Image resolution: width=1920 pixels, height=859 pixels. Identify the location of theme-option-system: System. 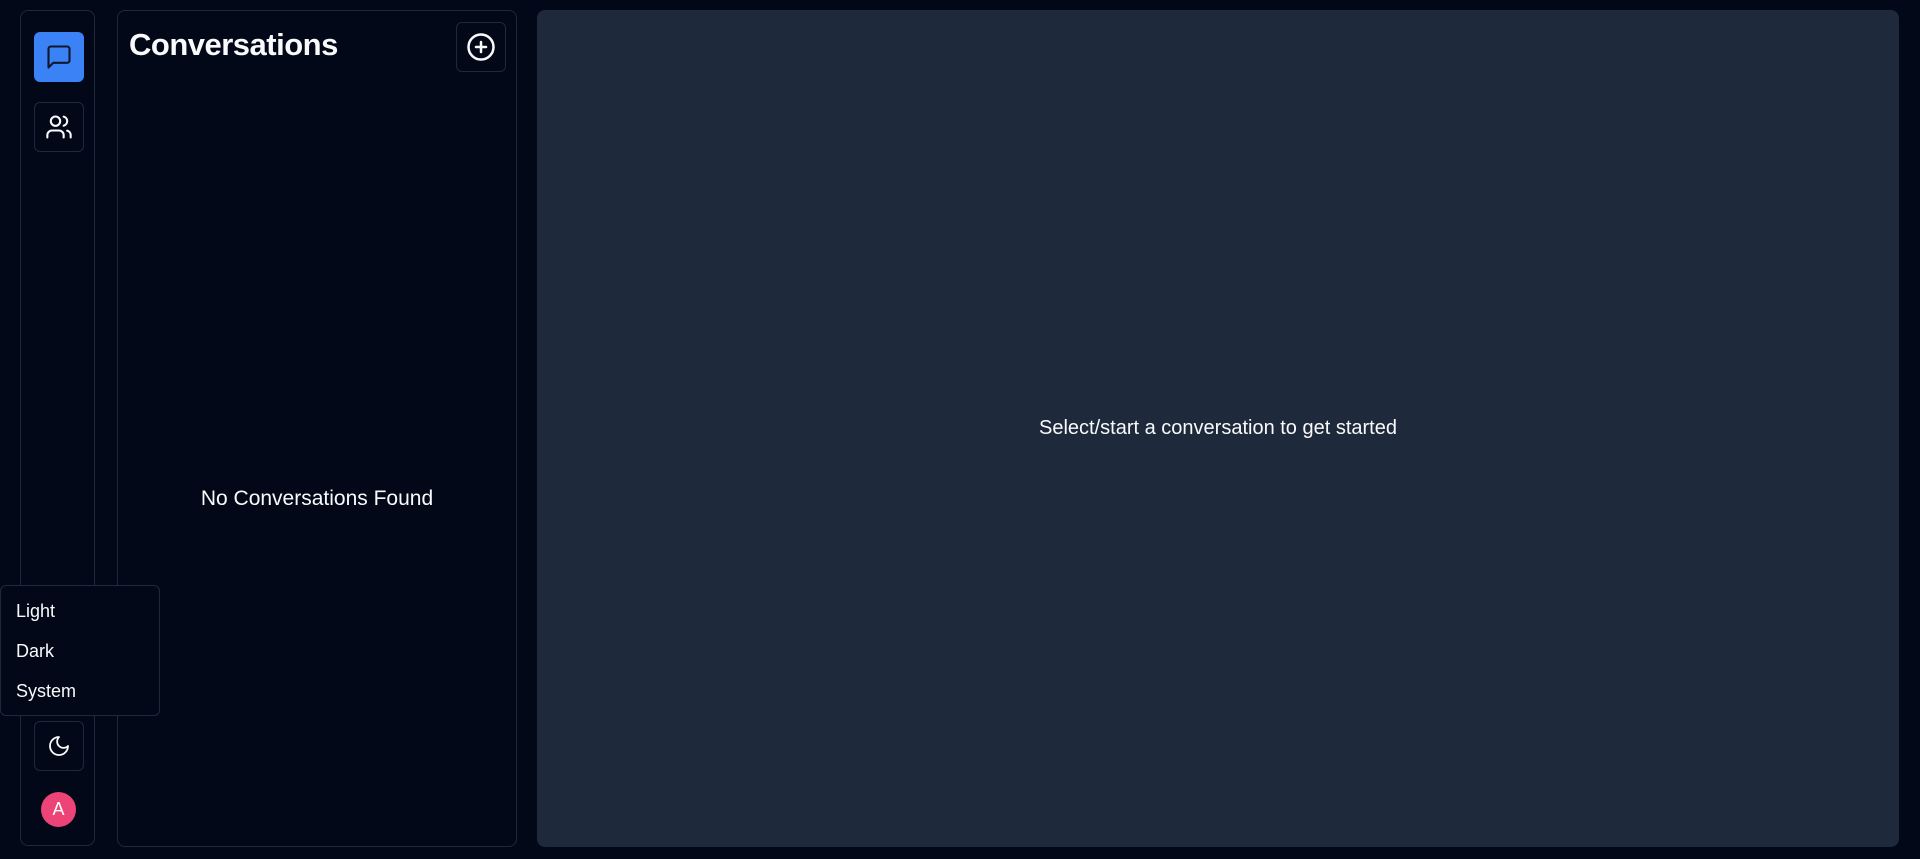
(80, 692).